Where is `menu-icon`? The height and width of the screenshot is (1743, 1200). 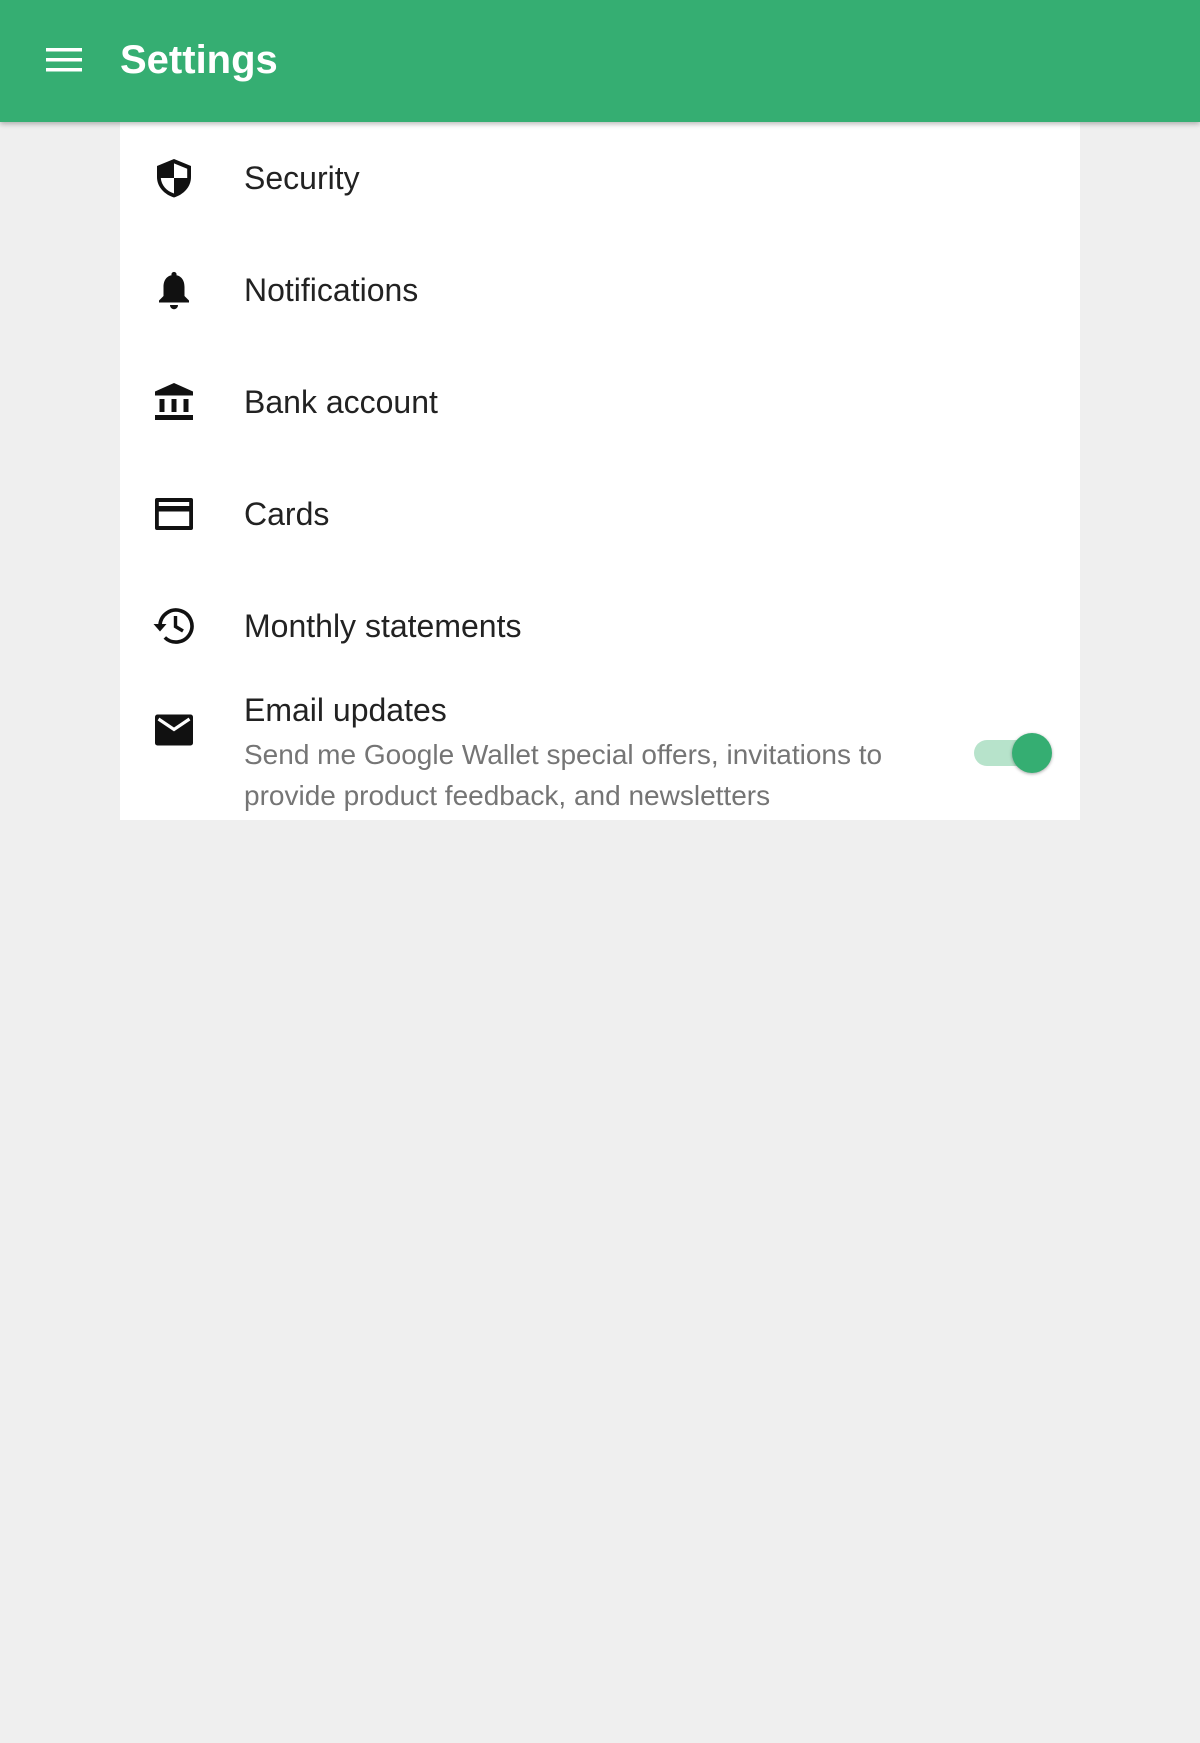
menu-icon is located at coordinates (64, 60).